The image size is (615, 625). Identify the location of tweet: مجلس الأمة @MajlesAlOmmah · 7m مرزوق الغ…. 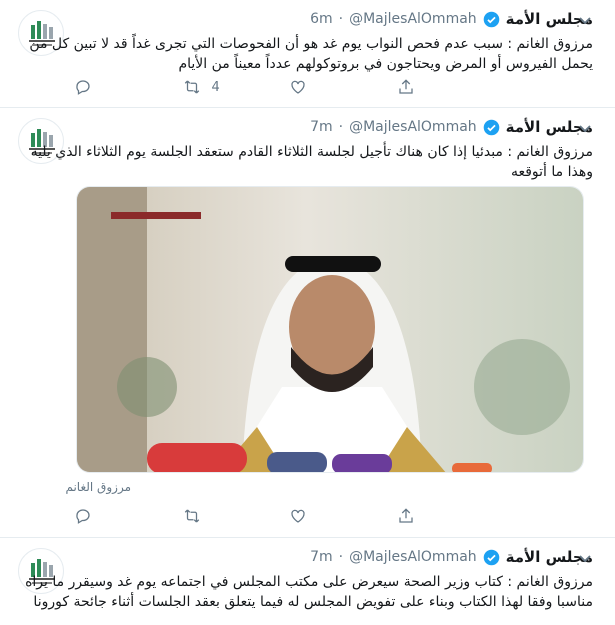
(307, 581).